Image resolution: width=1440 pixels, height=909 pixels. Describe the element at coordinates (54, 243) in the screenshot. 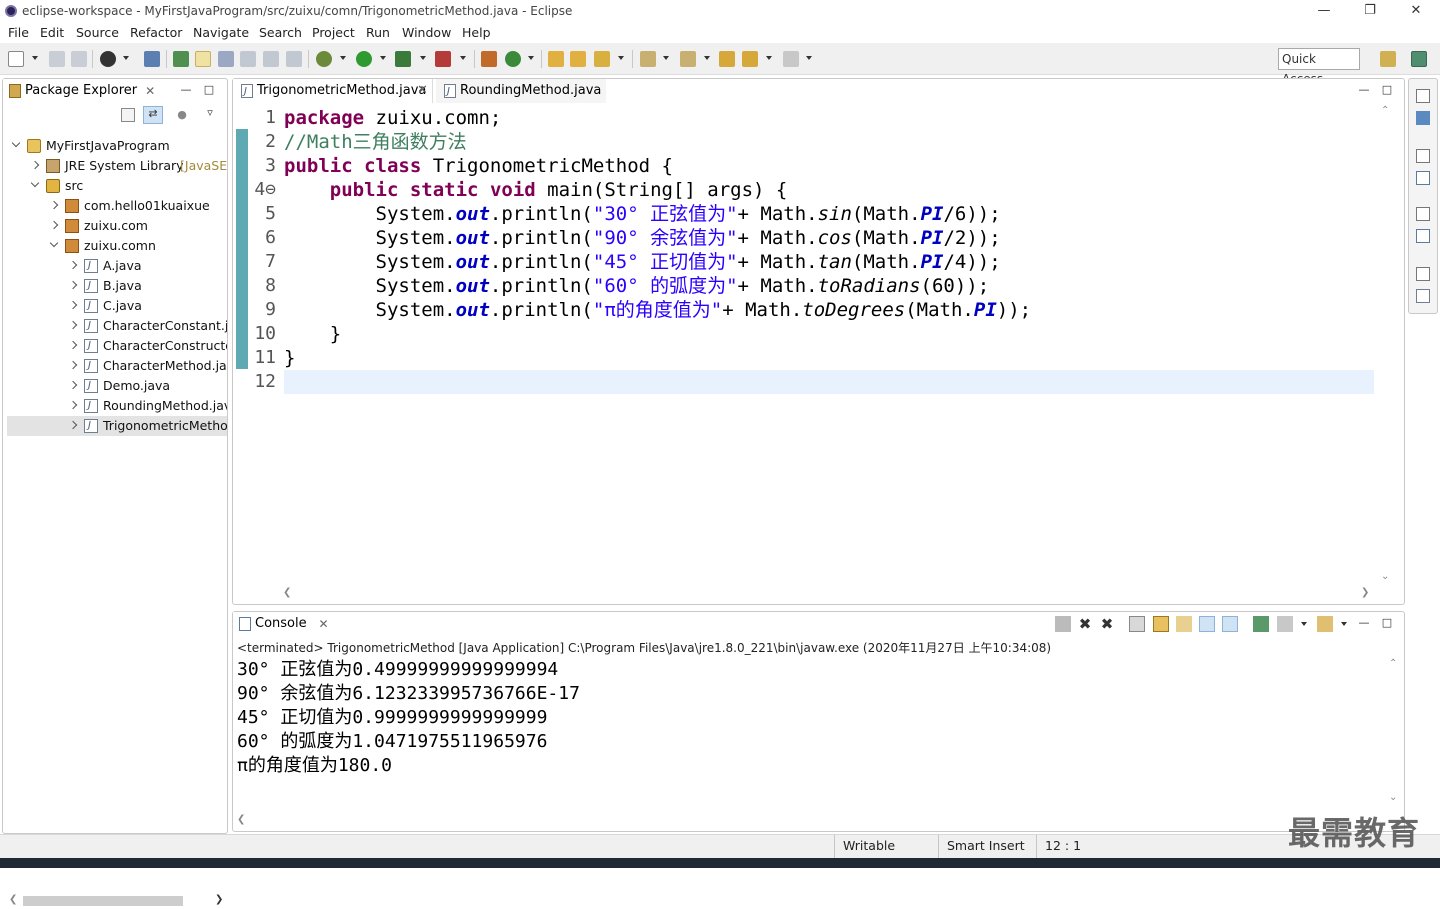

I see `chevron-down-icon` at that location.